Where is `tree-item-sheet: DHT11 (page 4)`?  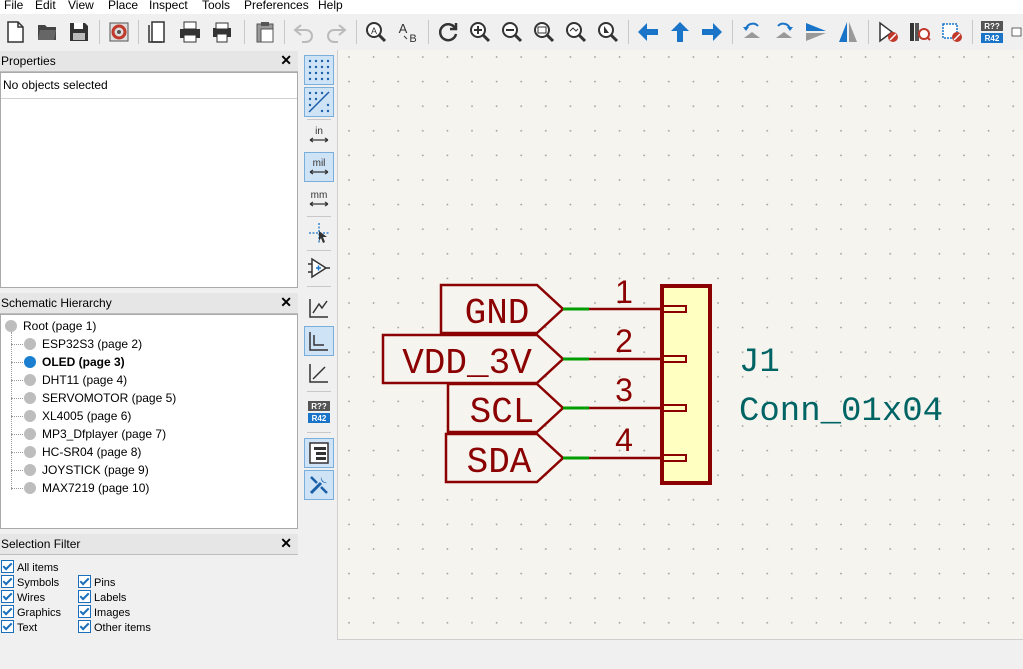
tree-item-sheet: DHT11 (page 4) is located at coordinates (75, 380).